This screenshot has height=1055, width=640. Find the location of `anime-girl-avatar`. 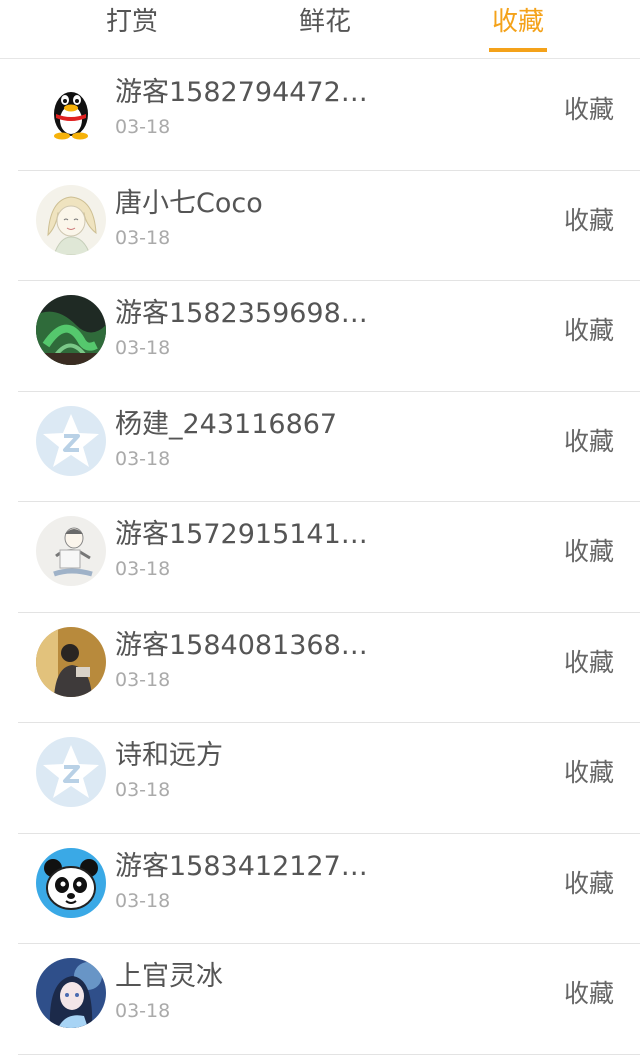

anime-girl-avatar is located at coordinates (71, 993).